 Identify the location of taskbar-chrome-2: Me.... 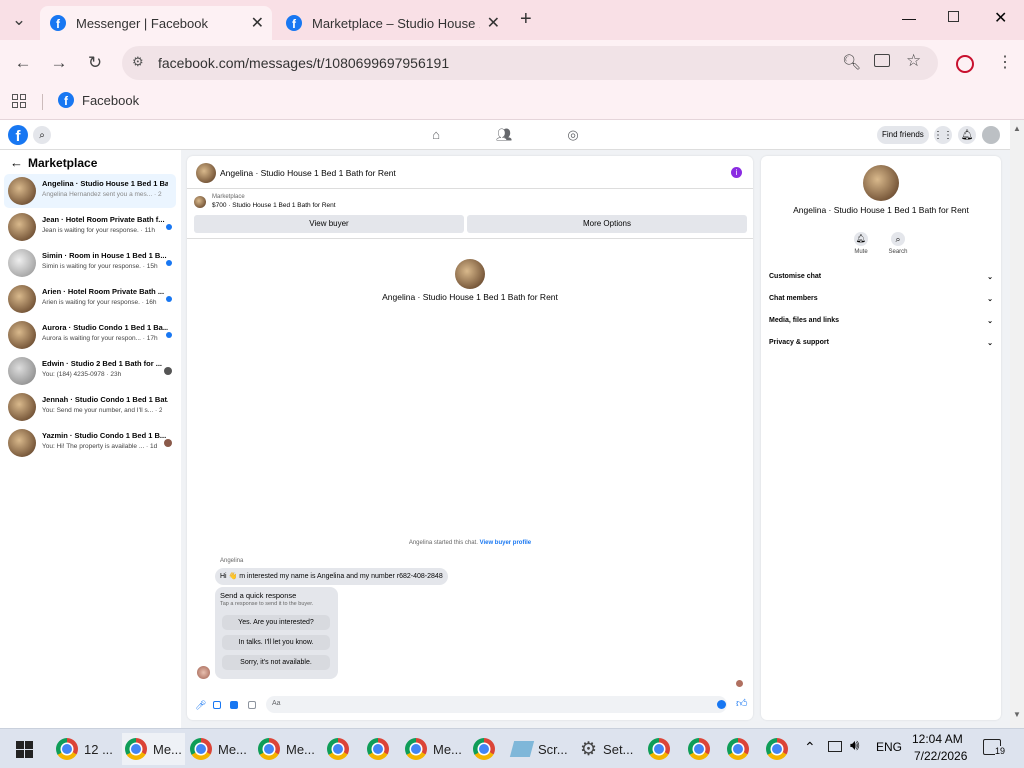
(153, 749).